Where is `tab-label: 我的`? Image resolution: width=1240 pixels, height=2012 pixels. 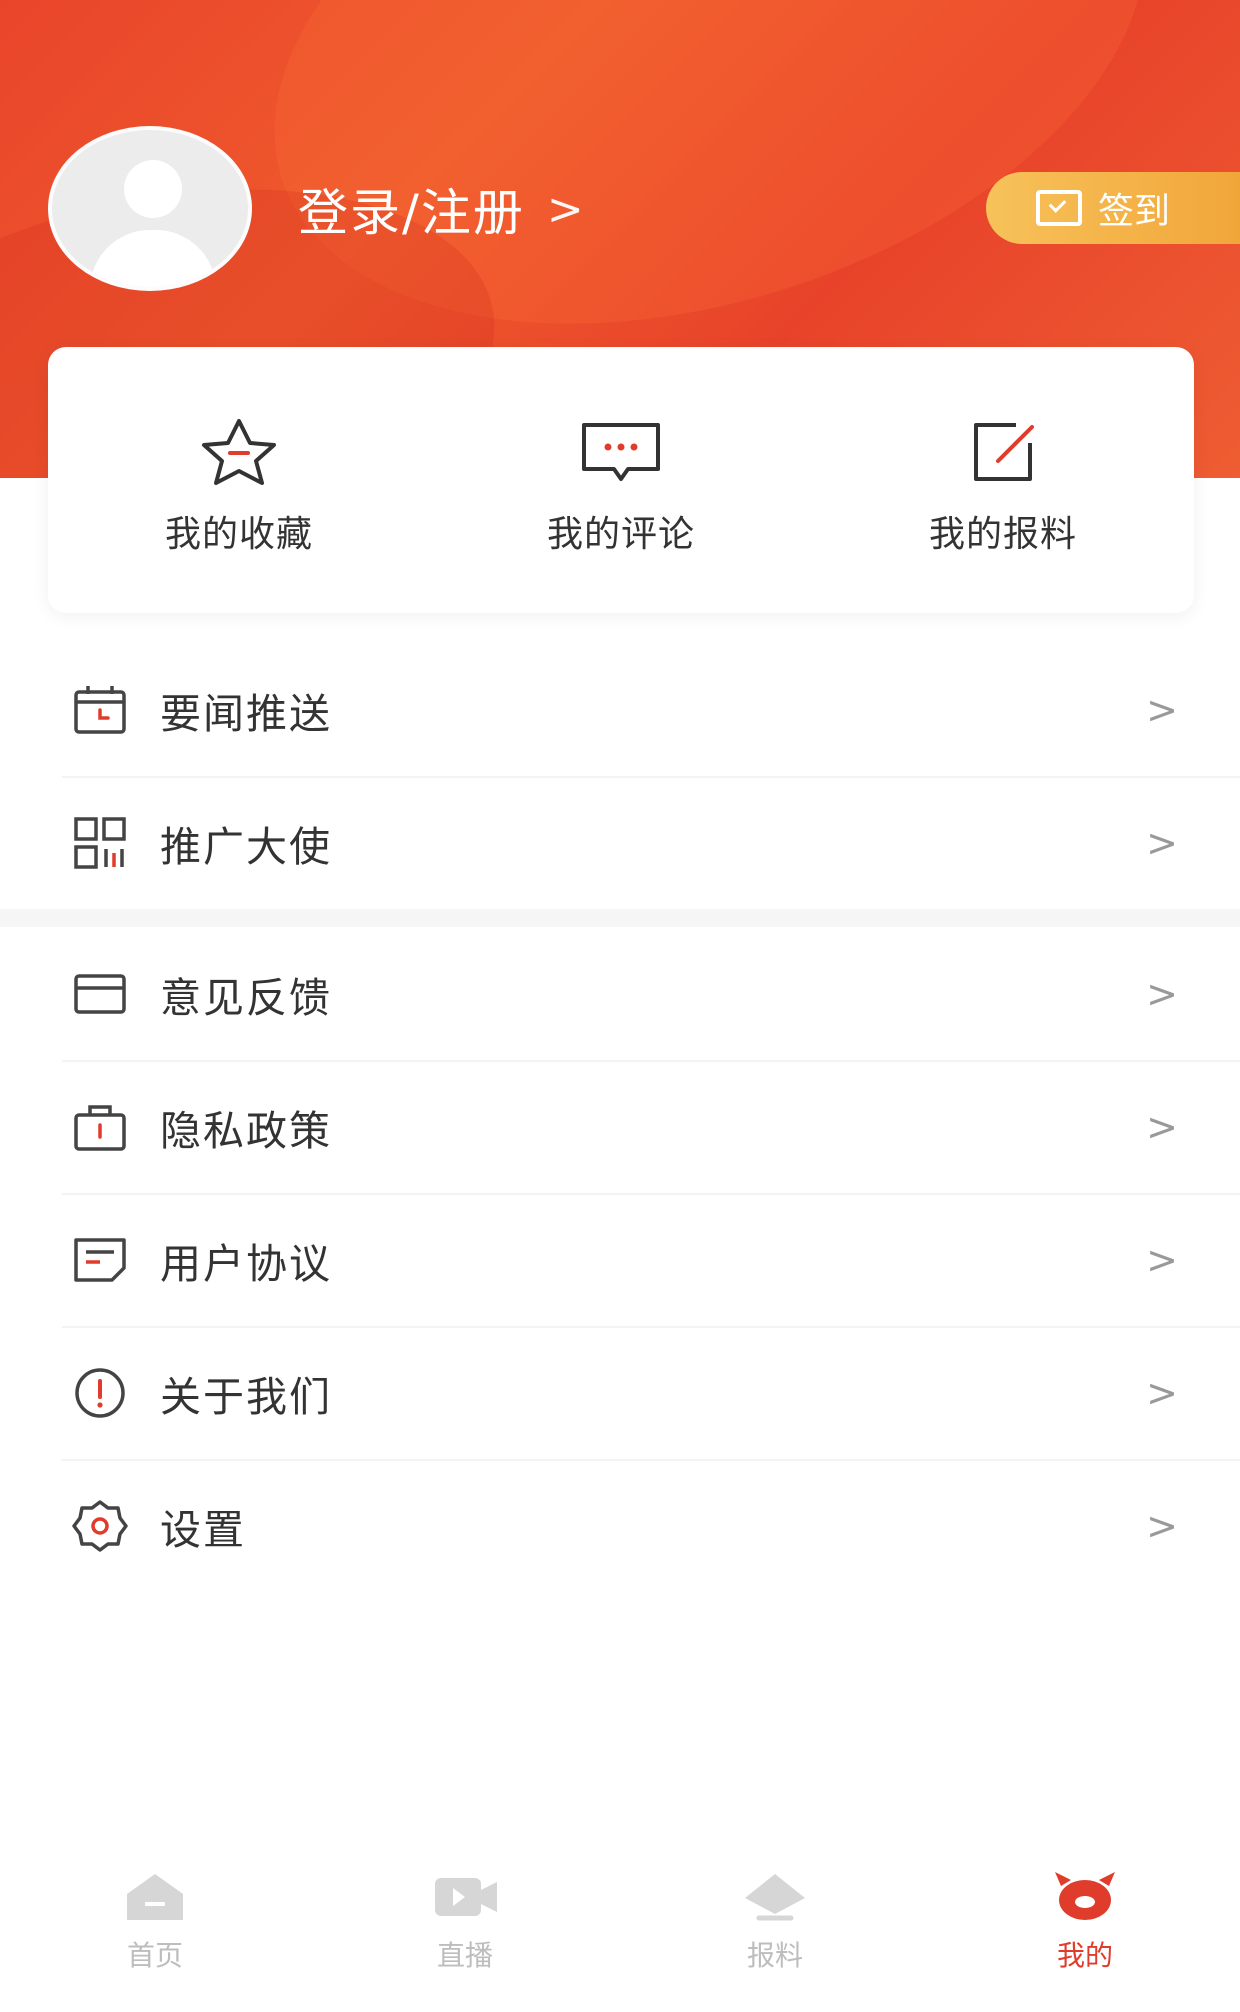 tab-label: 我的 is located at coordinates (1084, 1955).